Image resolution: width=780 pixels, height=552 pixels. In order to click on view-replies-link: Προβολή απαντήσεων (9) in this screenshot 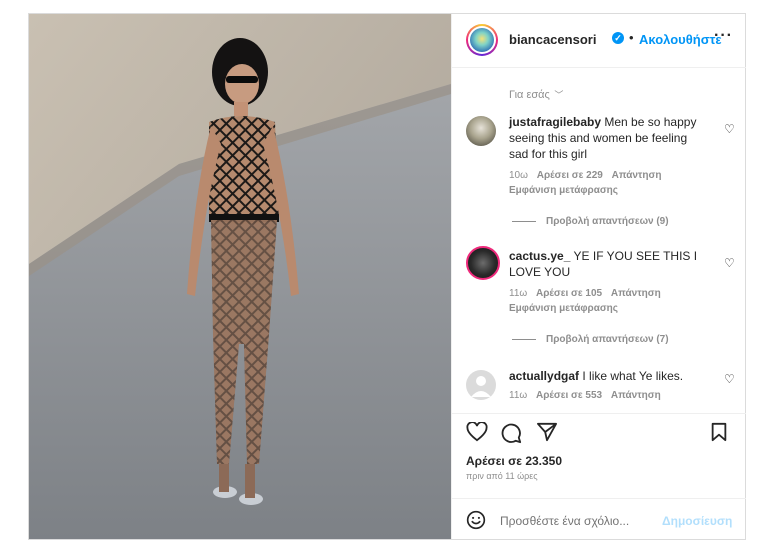, I will do `click(590, 221)`.